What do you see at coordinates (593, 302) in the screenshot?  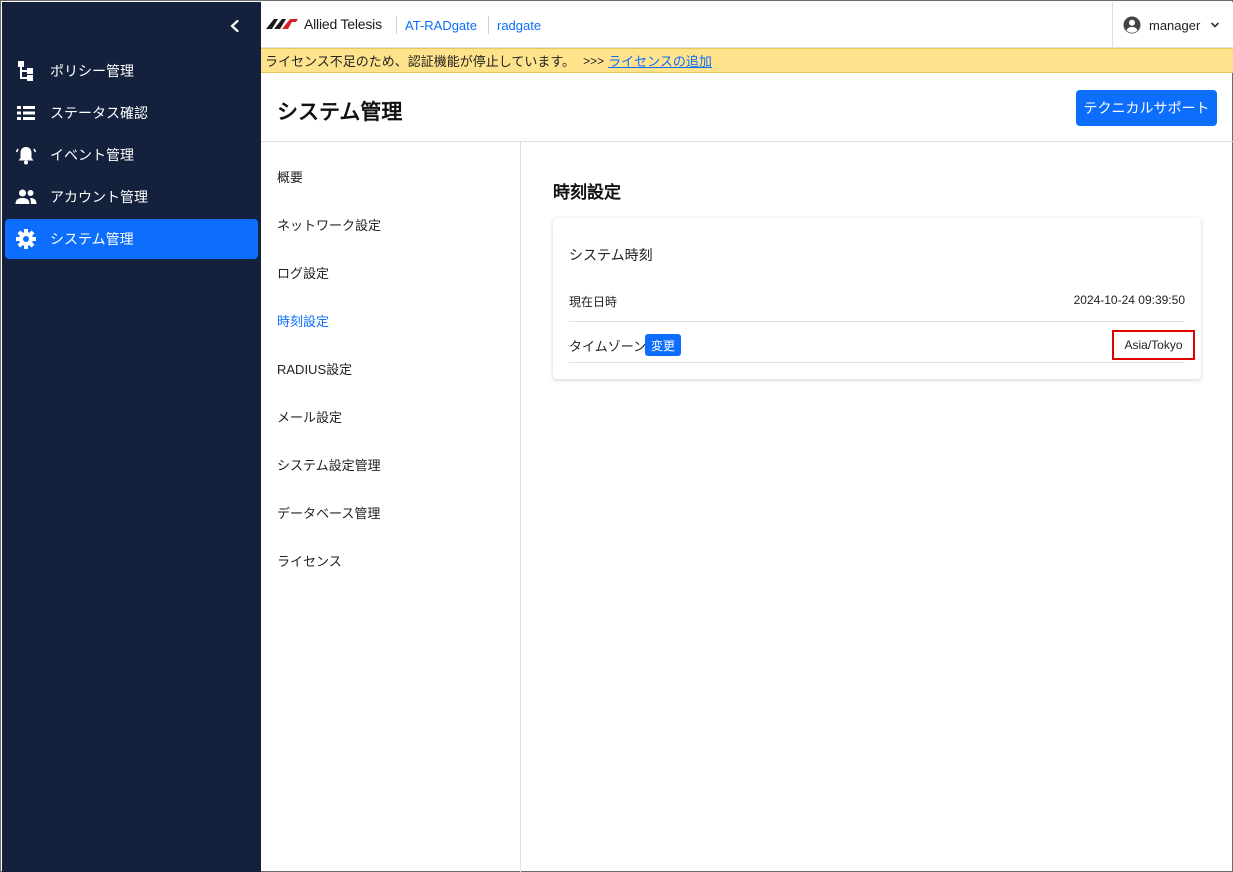 I see `current-datetime-label: 現在日時` at bounding box center [593, 302].